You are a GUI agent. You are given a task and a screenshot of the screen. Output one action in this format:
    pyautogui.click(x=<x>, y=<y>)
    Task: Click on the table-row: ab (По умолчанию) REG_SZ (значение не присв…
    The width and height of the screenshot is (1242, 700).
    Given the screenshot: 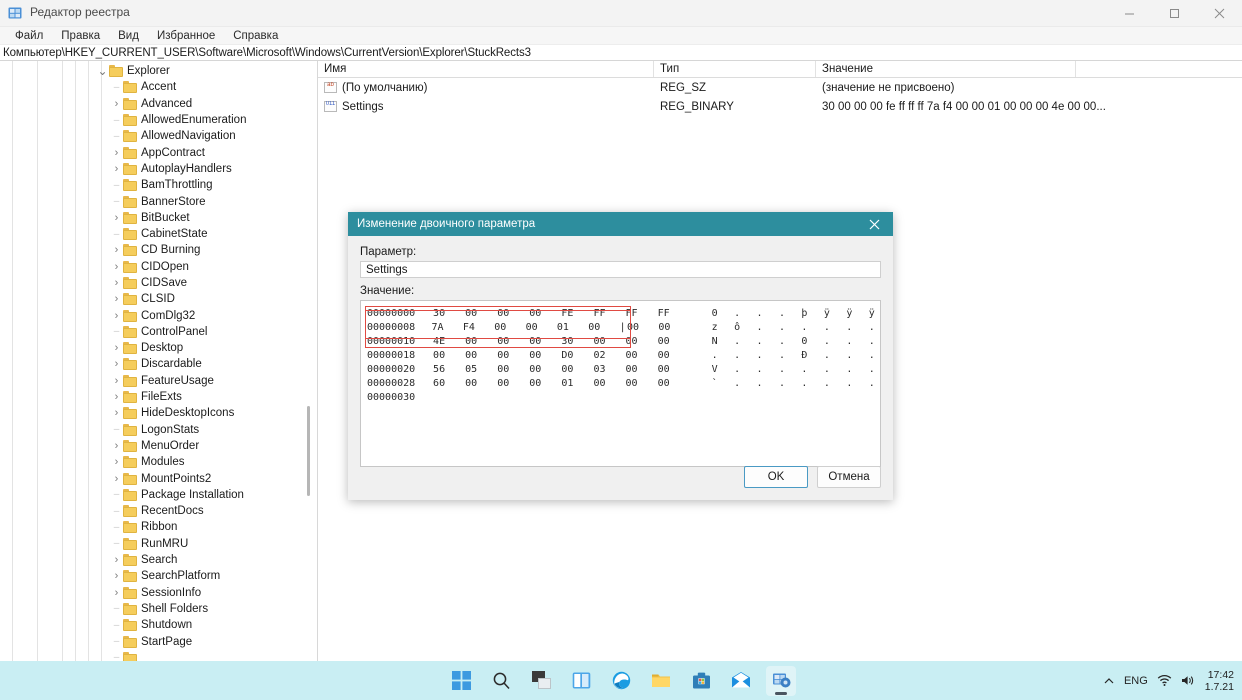 What is the action you would take?
    pyautogui.click(x=780, y=87)
    